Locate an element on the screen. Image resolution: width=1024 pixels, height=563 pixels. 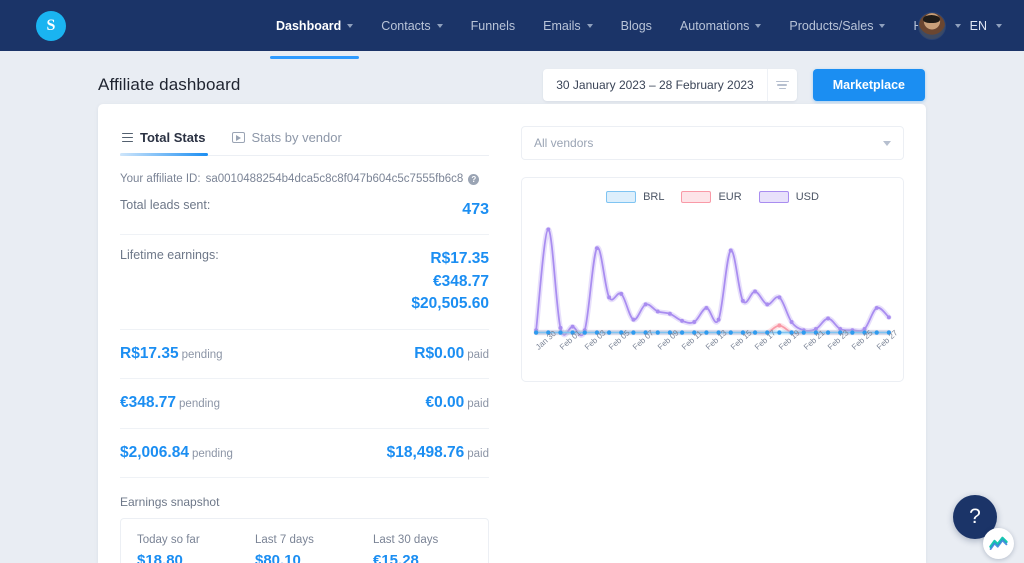
total-leads-row: Total leads sent: 473 is located at coordinates (304, 210).